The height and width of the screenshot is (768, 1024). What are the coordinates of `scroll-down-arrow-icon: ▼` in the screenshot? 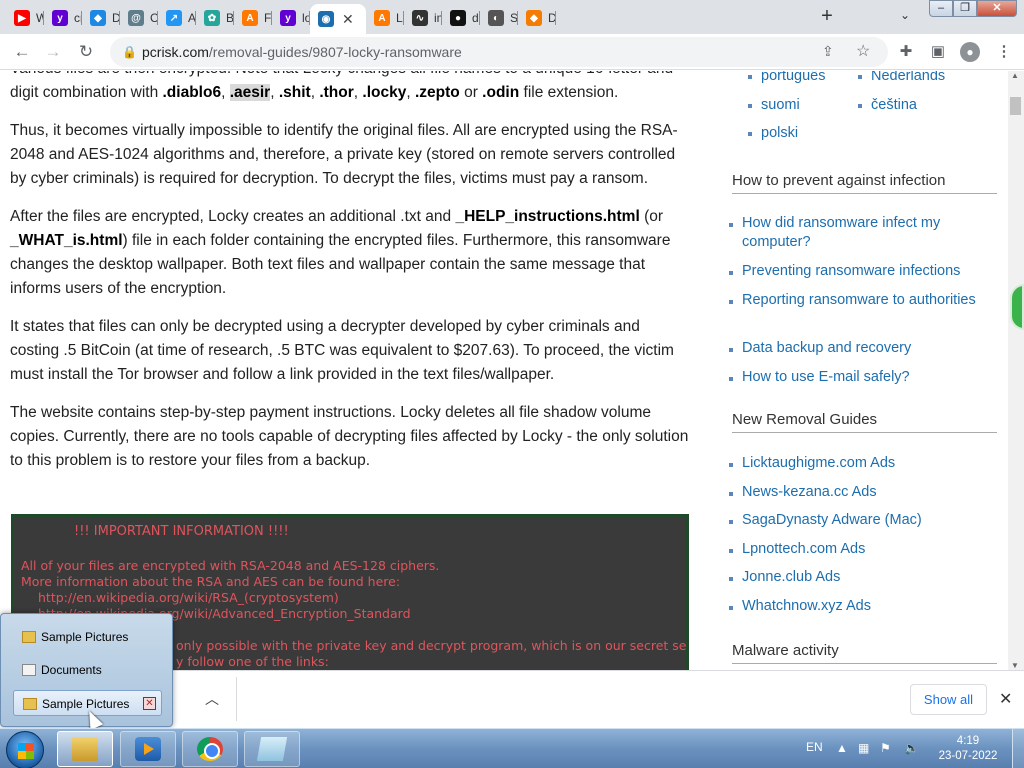 It's located at (1015, 665).